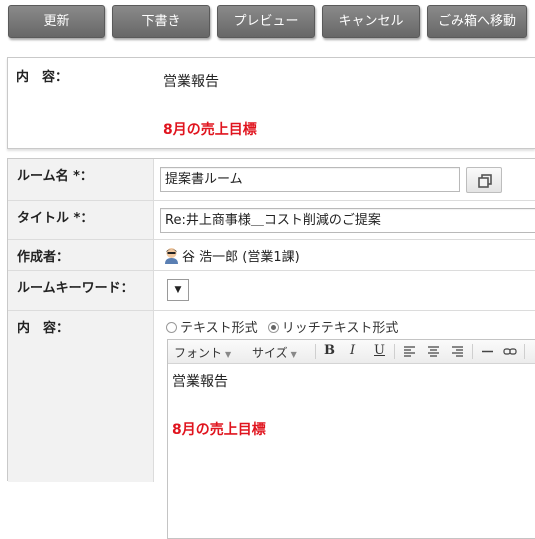  I want to click on content-label: 内 容：, so click(81, 396).